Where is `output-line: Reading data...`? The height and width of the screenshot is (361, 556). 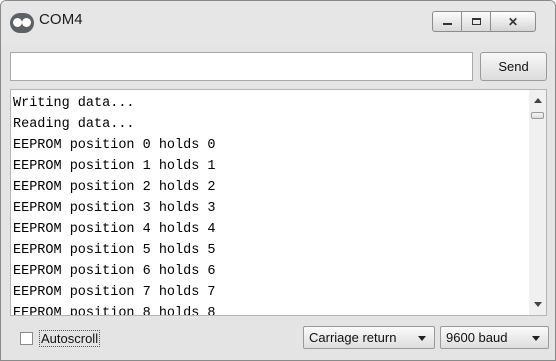 output-line: Reading data... is located at coordinates (74, 124).